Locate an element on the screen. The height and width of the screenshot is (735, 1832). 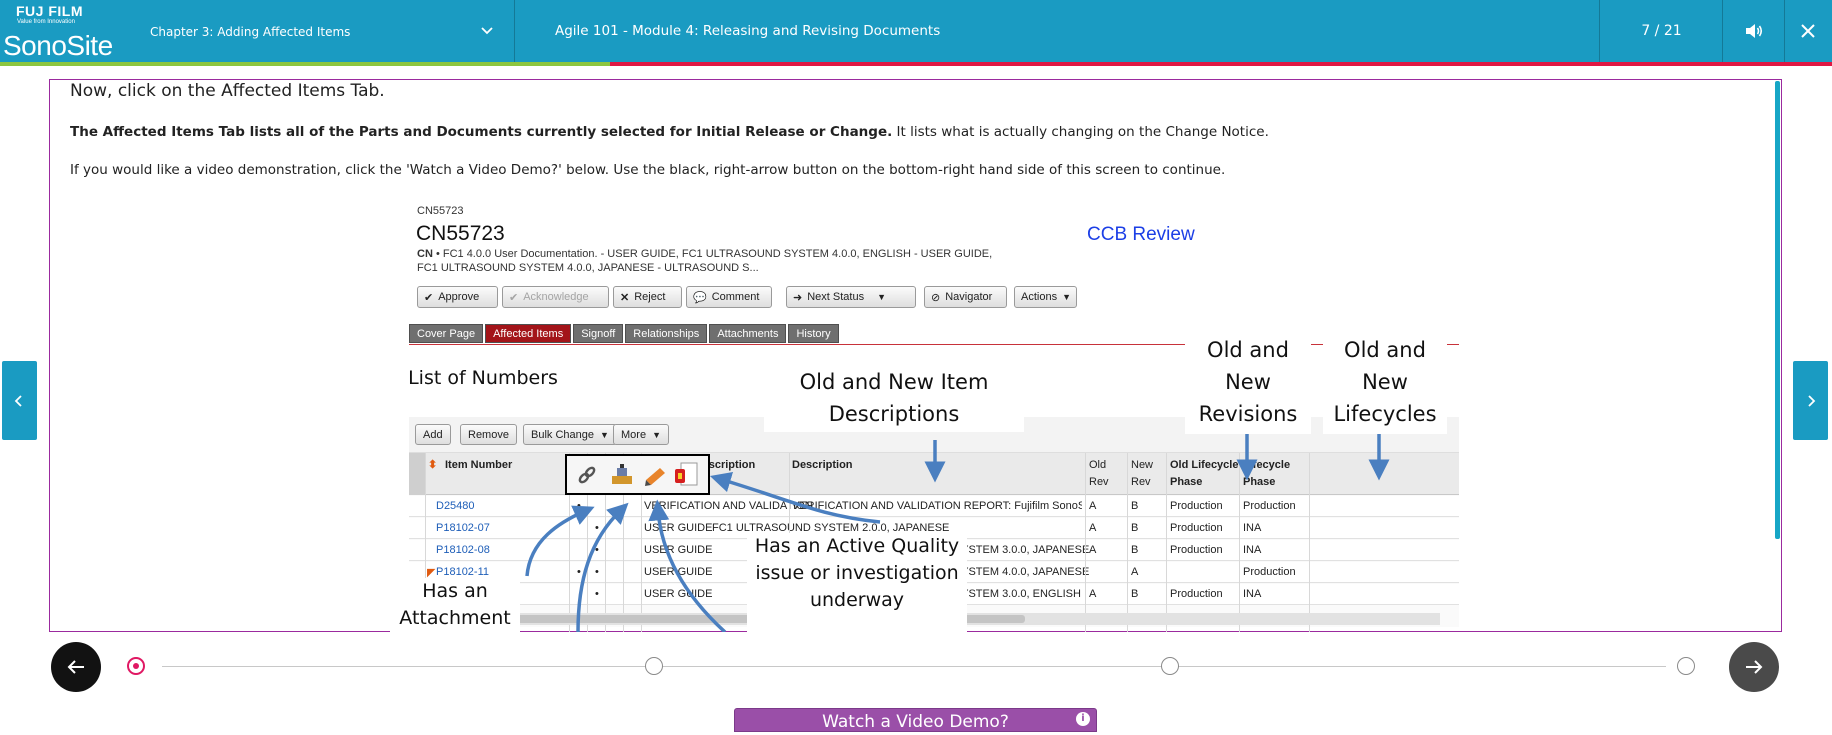
arrow-right-icon is located at coordinates (1754, 667).